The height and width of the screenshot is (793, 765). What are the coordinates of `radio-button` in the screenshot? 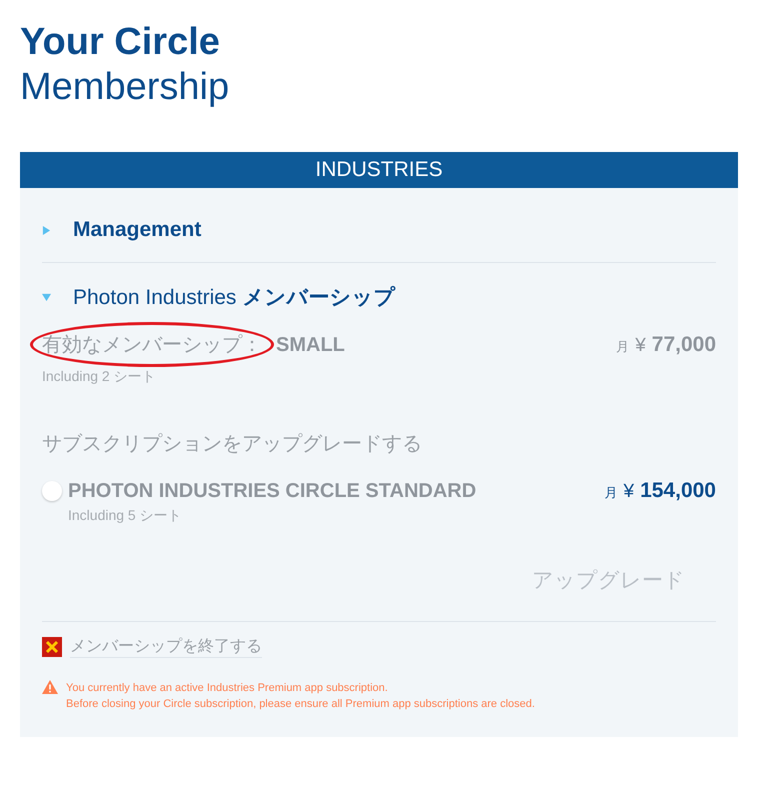 It's located at (52, 491).